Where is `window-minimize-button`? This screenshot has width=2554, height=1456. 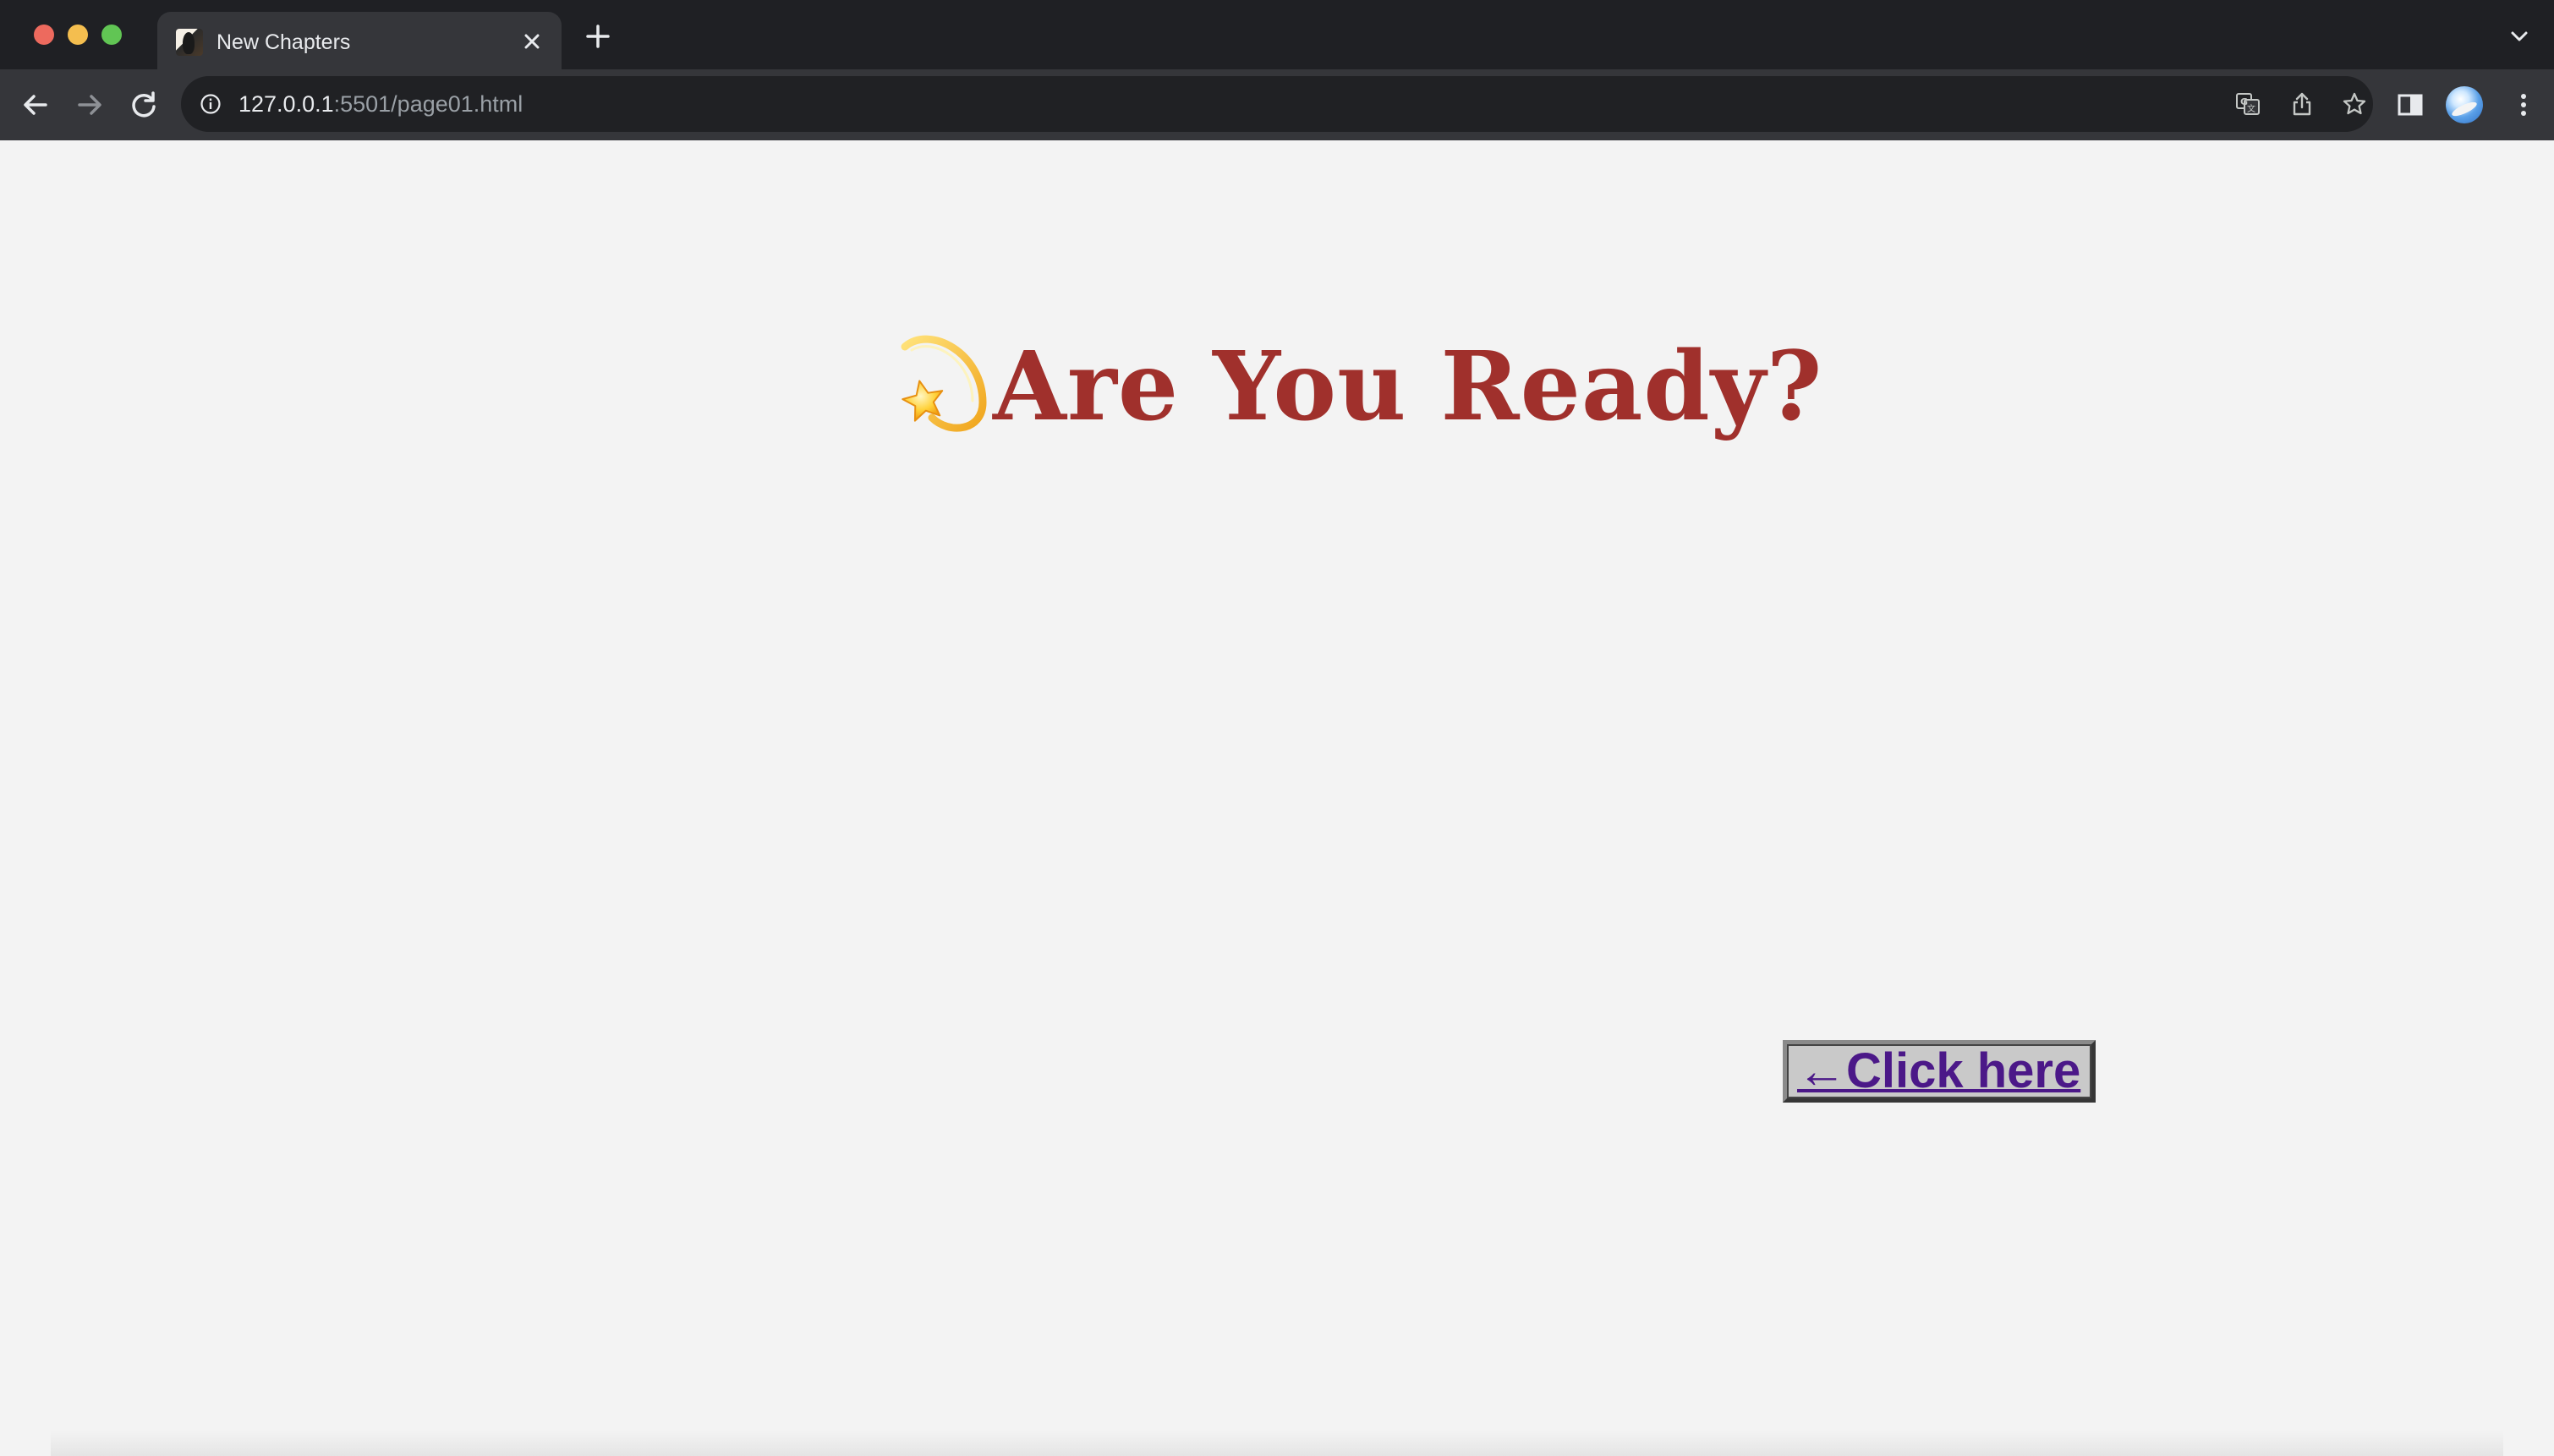
window-minimize-button is located at coordinates (78, 35).